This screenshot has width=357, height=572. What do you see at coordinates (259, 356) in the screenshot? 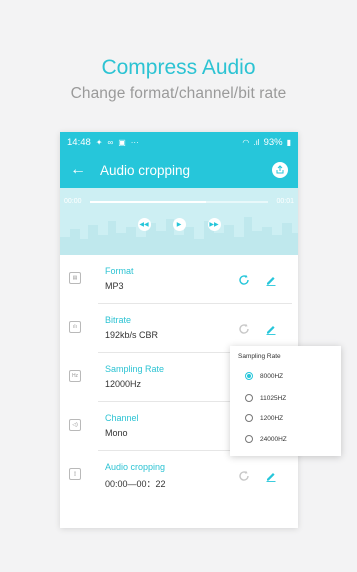
I see `popup-title: Sampling Rate` at bounding box center [259, 356].